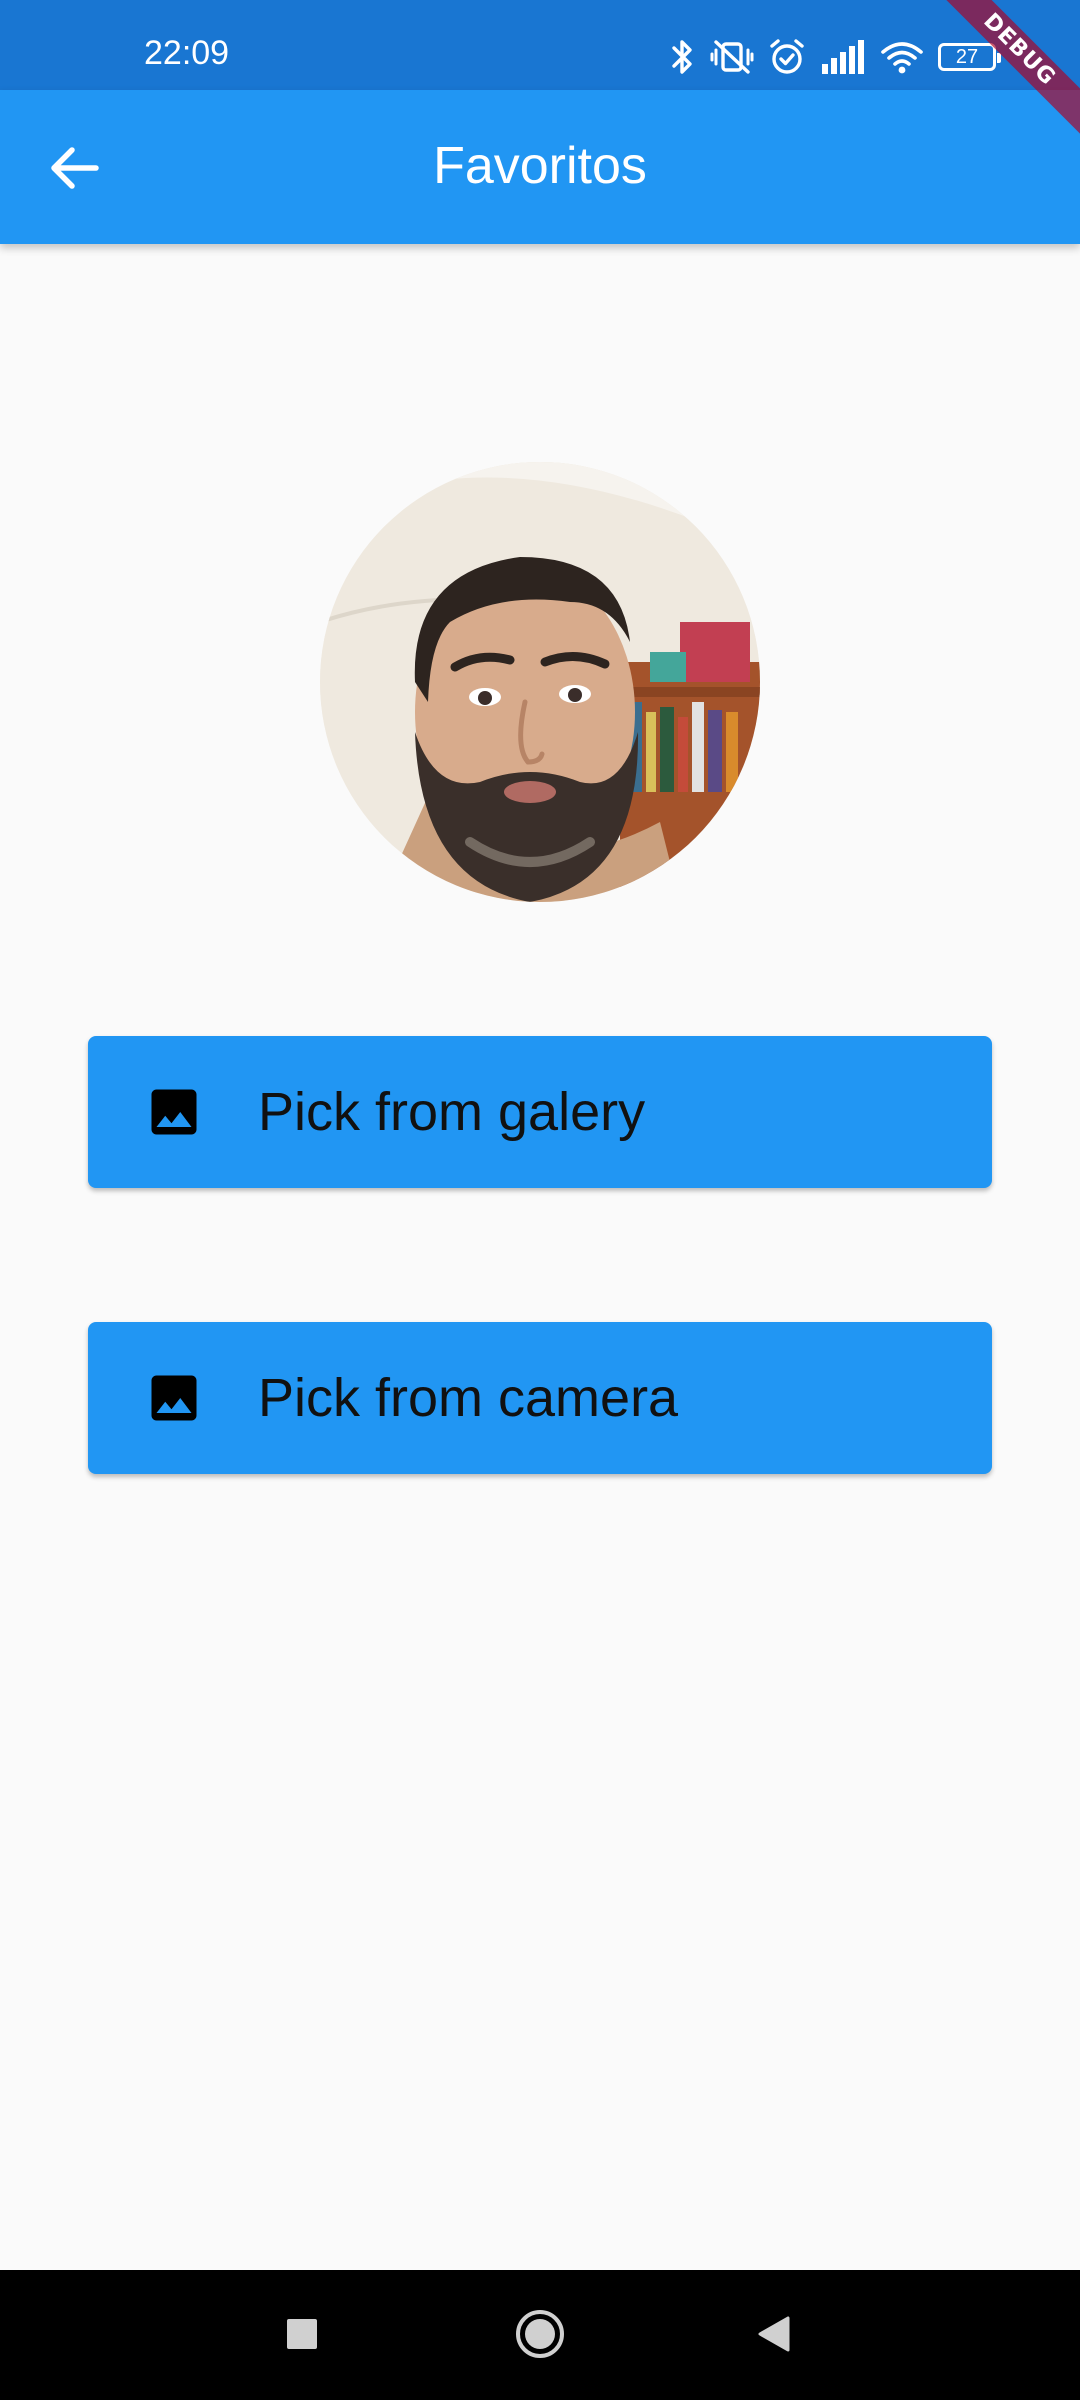  I want to click on battery-icon: 27, so click(969, 57).